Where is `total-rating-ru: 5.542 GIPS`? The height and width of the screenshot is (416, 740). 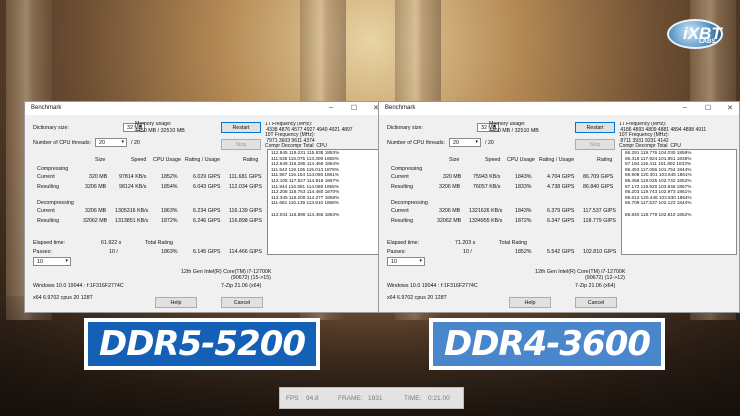
total-rating-ru: 5.542 GIPS is located at coordinates (561, 252).